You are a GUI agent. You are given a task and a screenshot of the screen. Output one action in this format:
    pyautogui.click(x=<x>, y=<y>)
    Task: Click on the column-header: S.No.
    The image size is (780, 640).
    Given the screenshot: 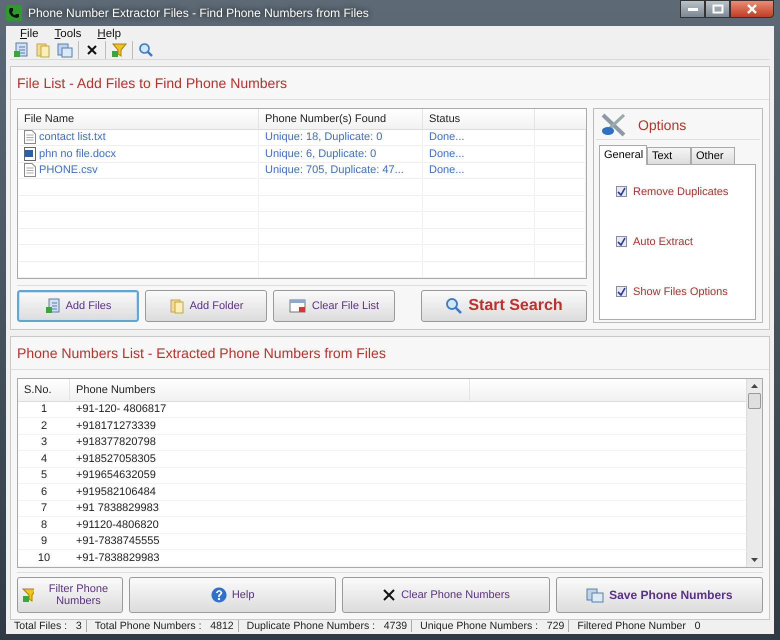 What is the action you would take?
    pyautogui.click(x=44, y=389)
    